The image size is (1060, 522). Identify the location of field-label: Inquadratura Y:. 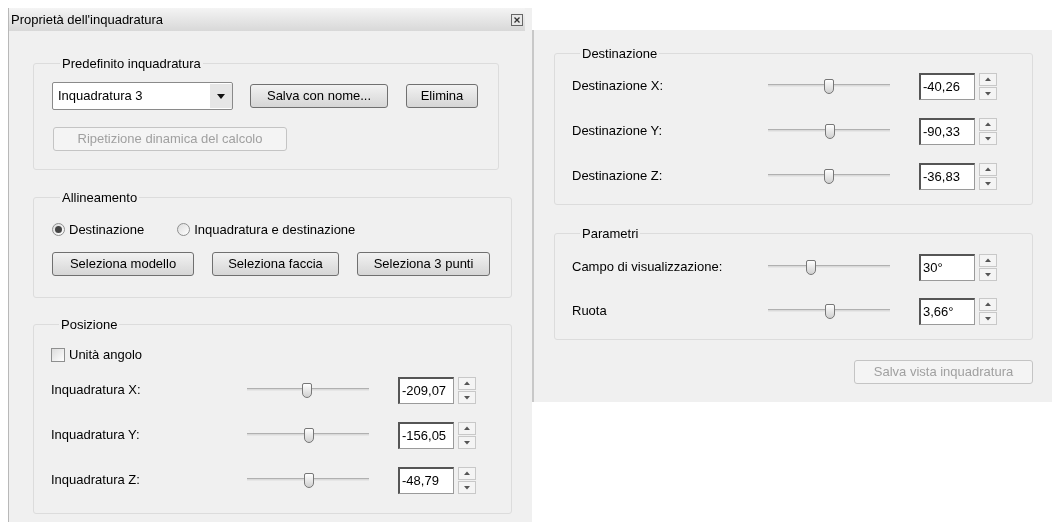
(96, 435).